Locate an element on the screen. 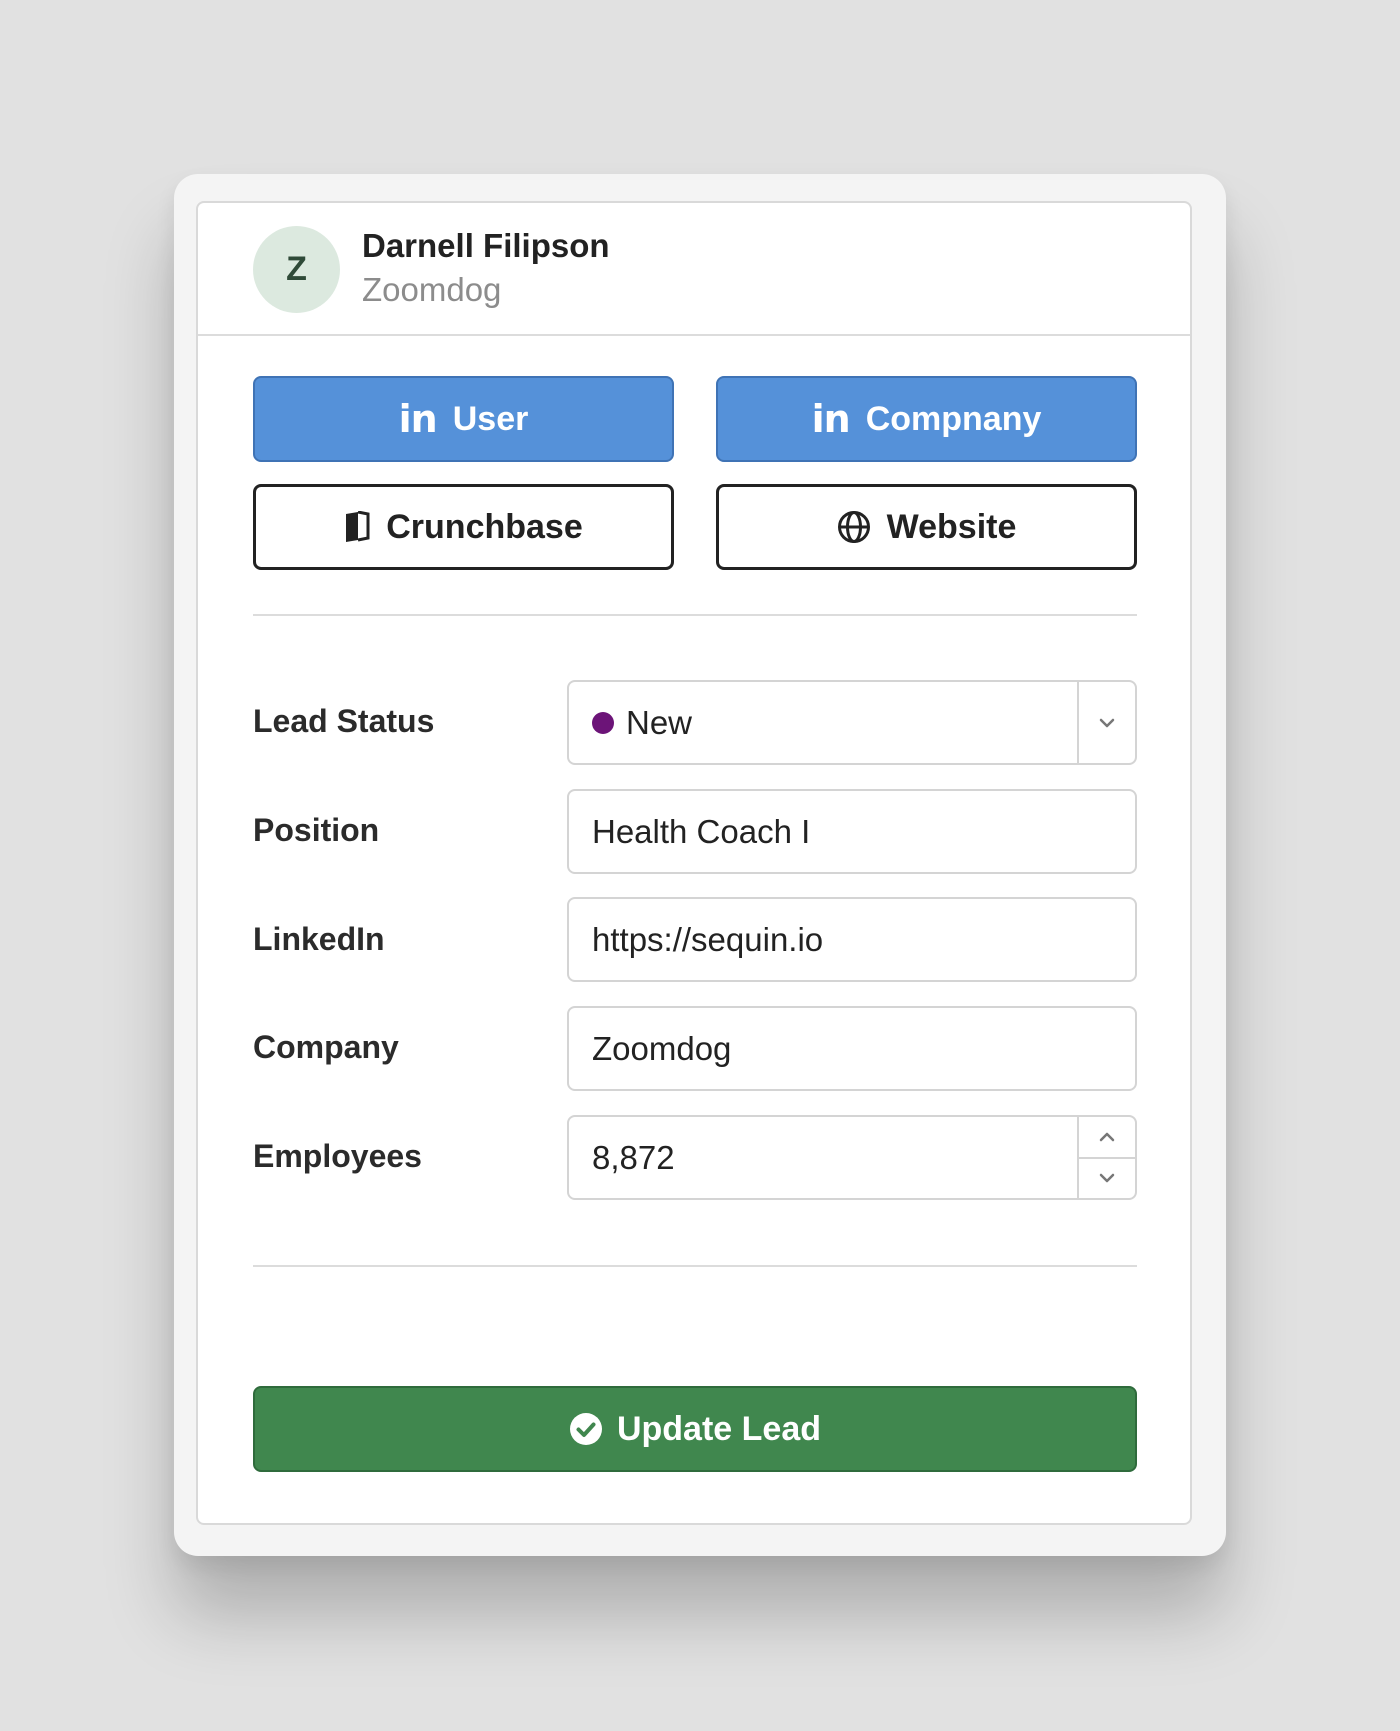 The height and width of the screenshot is (1731, 1400). crunchbase-label: Crunchbase is located at coordinates (484, 526).